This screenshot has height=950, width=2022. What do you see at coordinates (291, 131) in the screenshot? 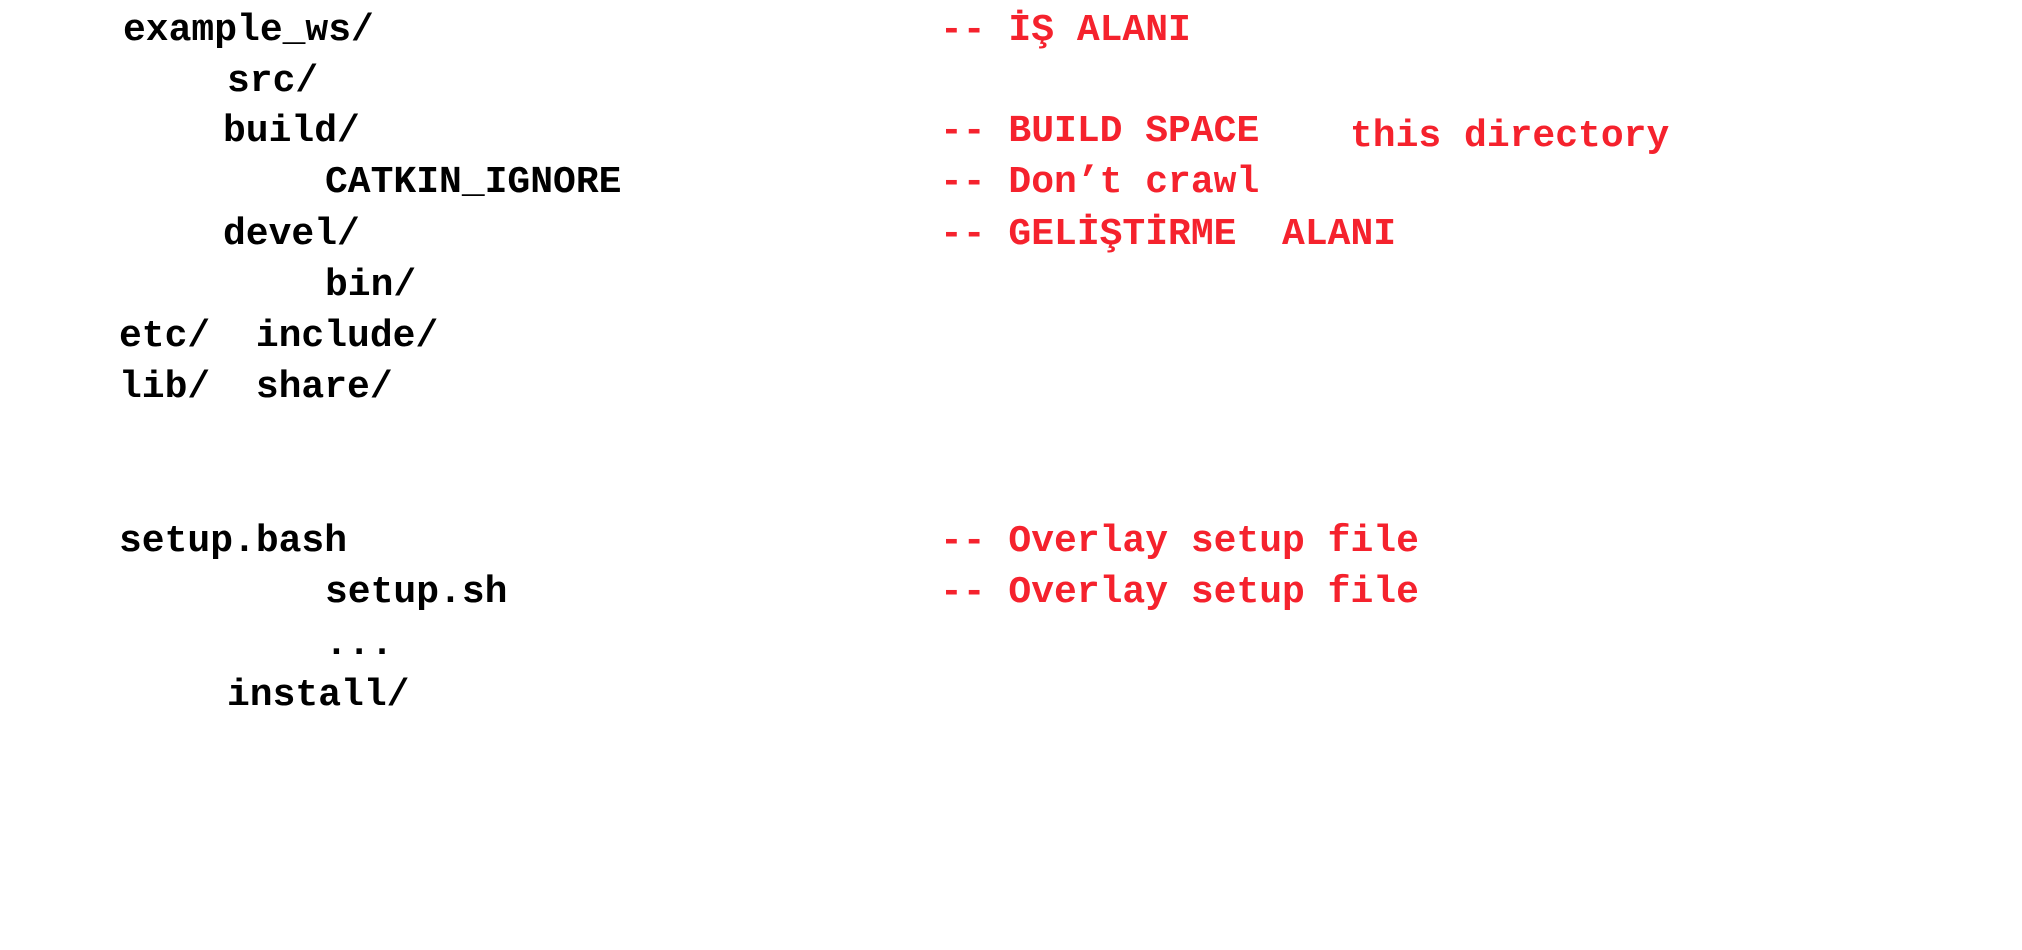
I see `tree-build: build/` at bounding box center [291, 131].